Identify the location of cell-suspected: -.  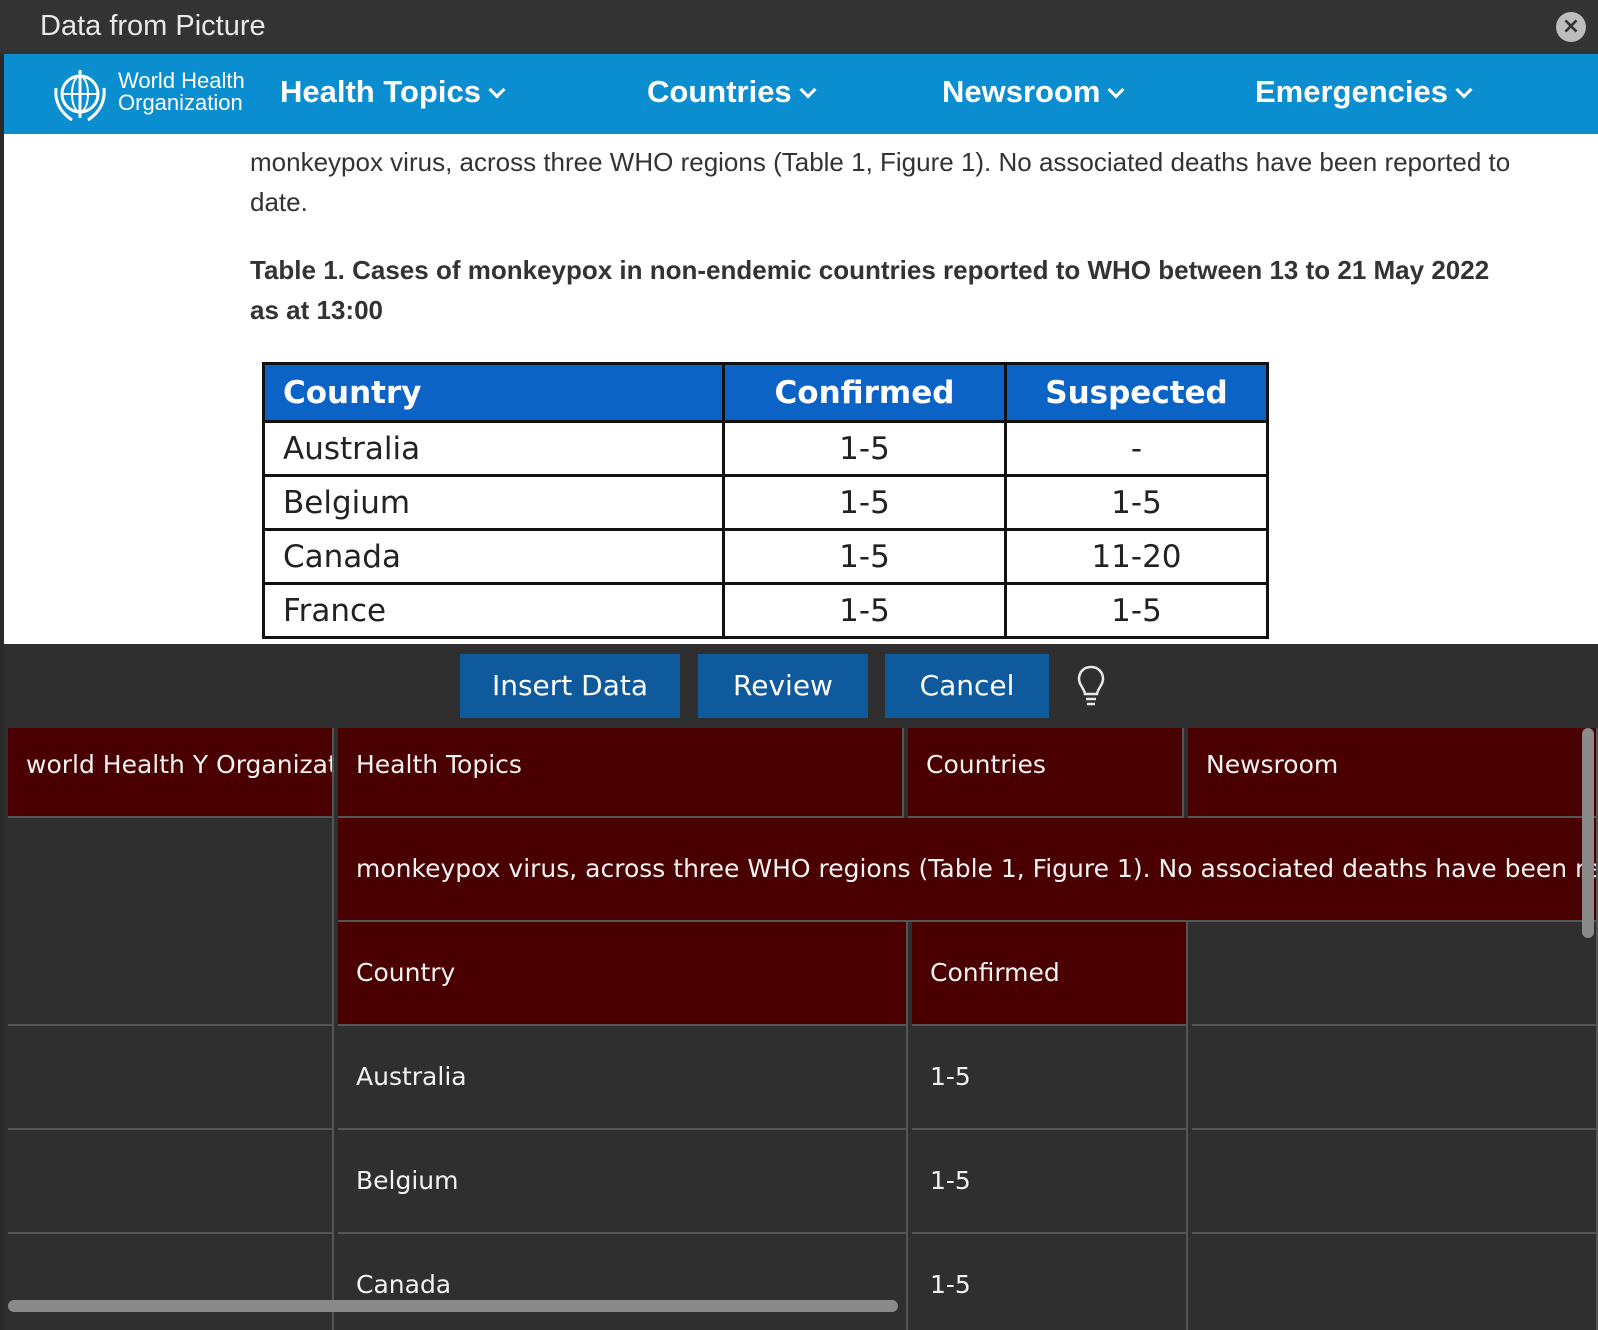
(1136, 448).